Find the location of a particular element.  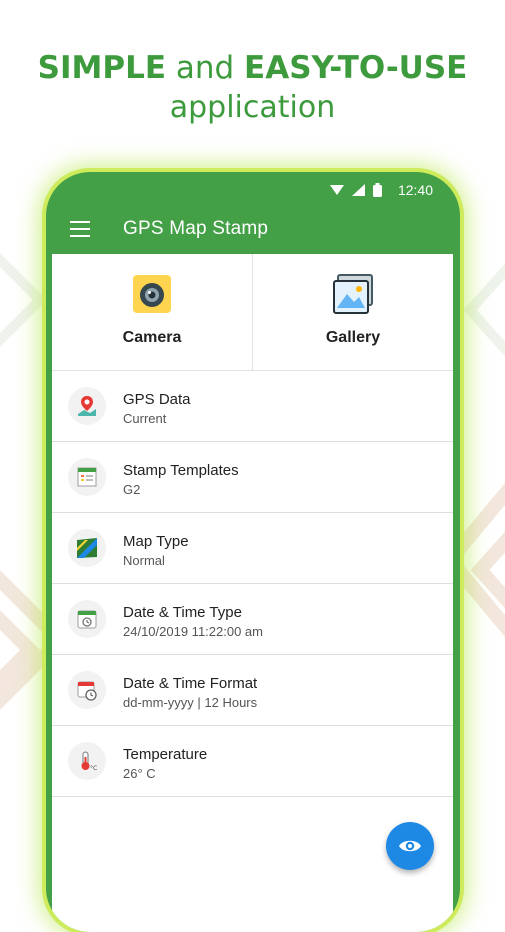

setting-date-time-format: Date & Time Format dd-mm-yyyy | 12 Hours is located at coordinates (252, 690).